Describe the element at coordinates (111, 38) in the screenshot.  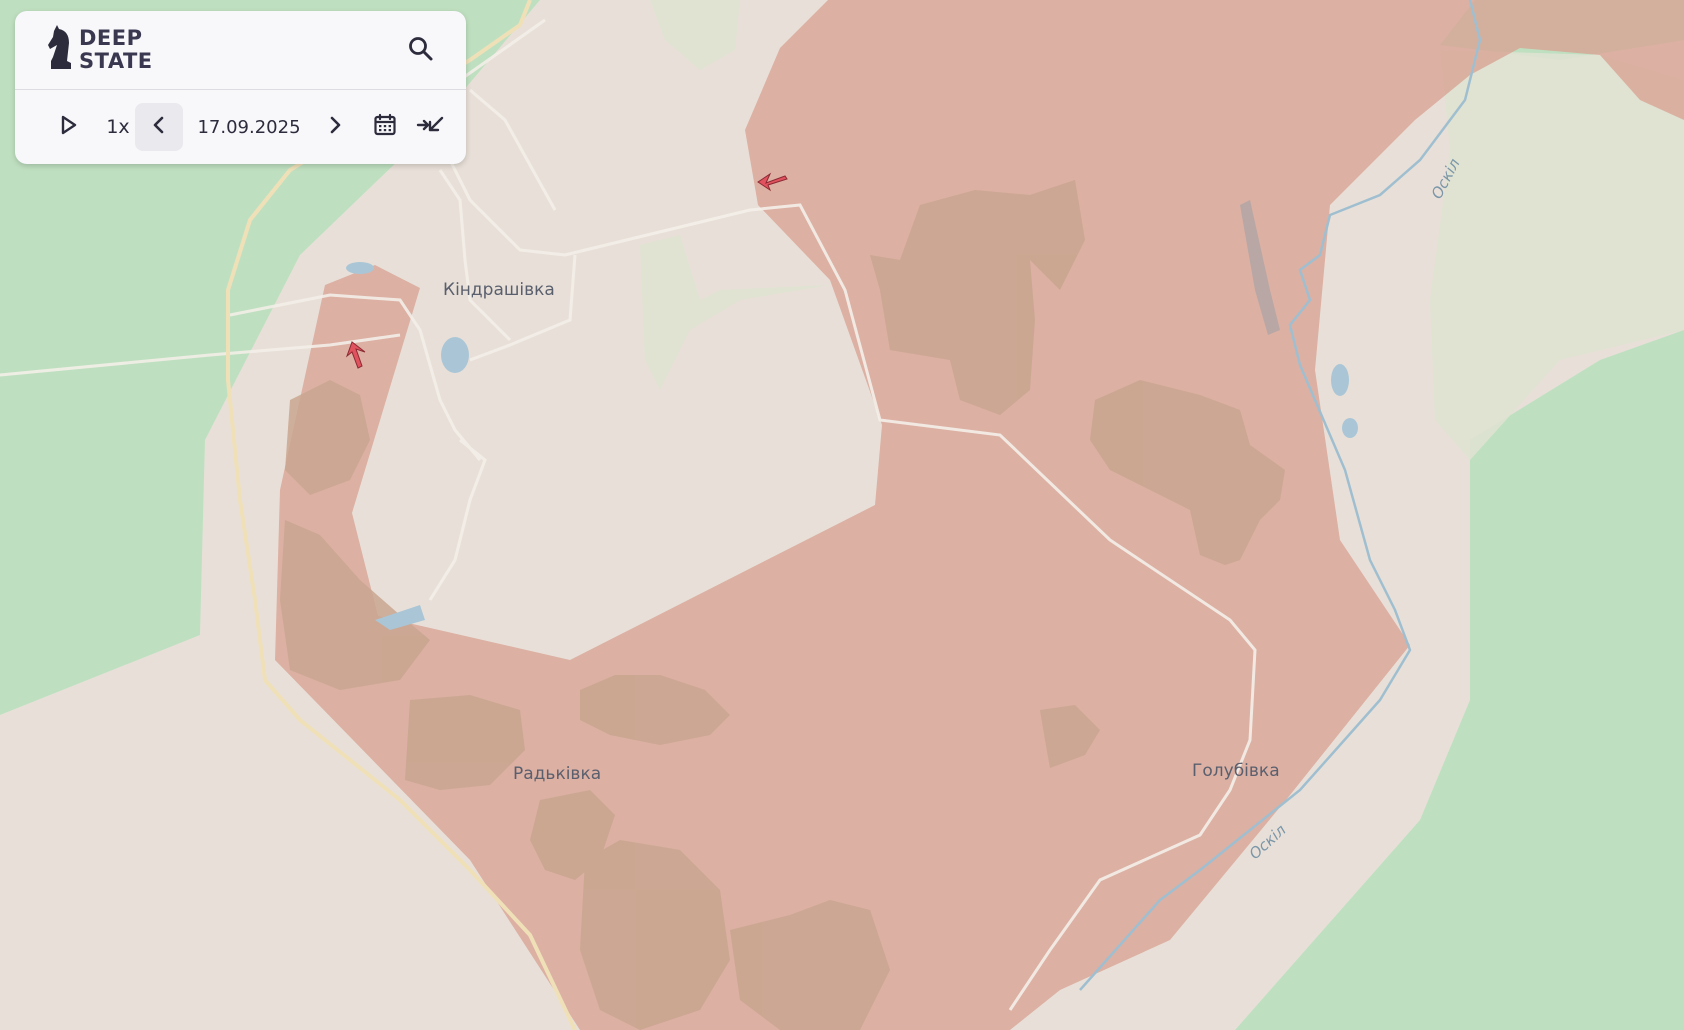
I see `logo-line1: DEEP` at that location.